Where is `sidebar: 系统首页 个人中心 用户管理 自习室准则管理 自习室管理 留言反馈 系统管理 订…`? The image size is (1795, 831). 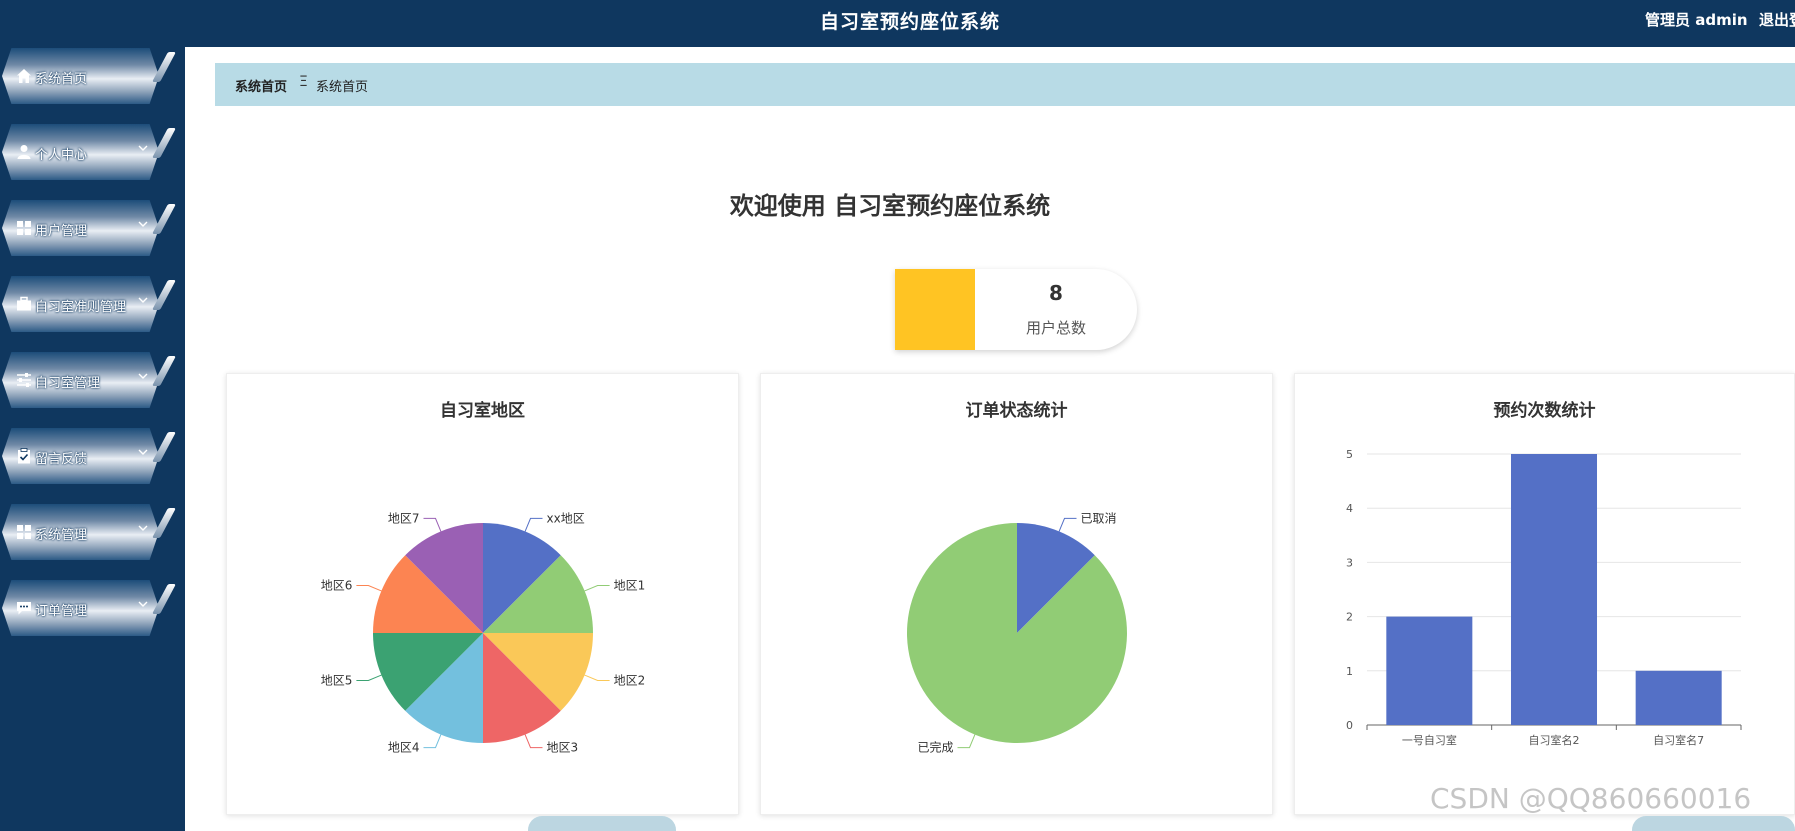 sidebar: 系统首页 个人中心 用户管理 自习室准则管理 自习室管理 留言反馈 系统管理 订… is located at coordinates (92, 415).